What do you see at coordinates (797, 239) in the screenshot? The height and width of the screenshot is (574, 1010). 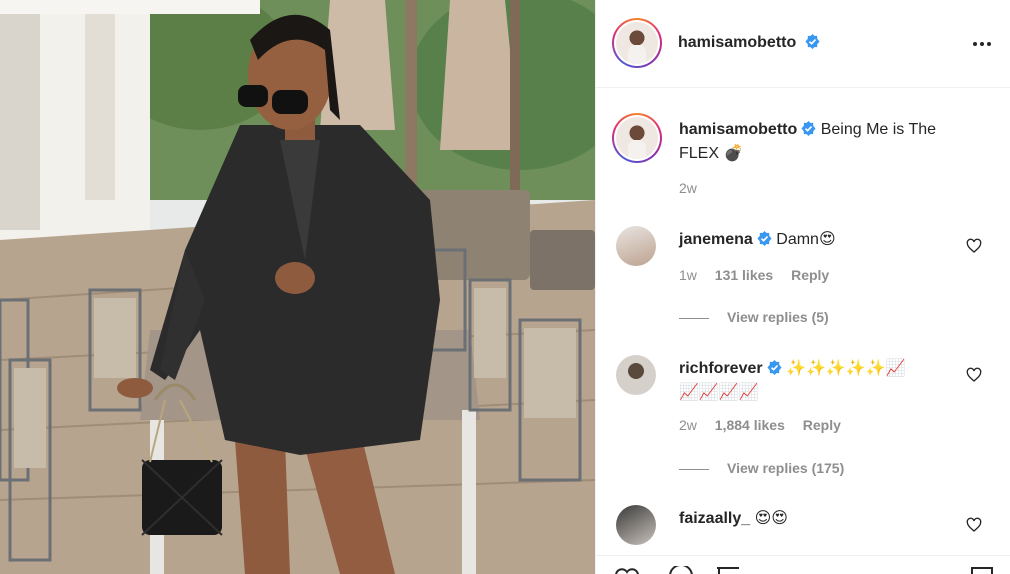 I see `comment-text: Damn` at bounding box center [797, 239].